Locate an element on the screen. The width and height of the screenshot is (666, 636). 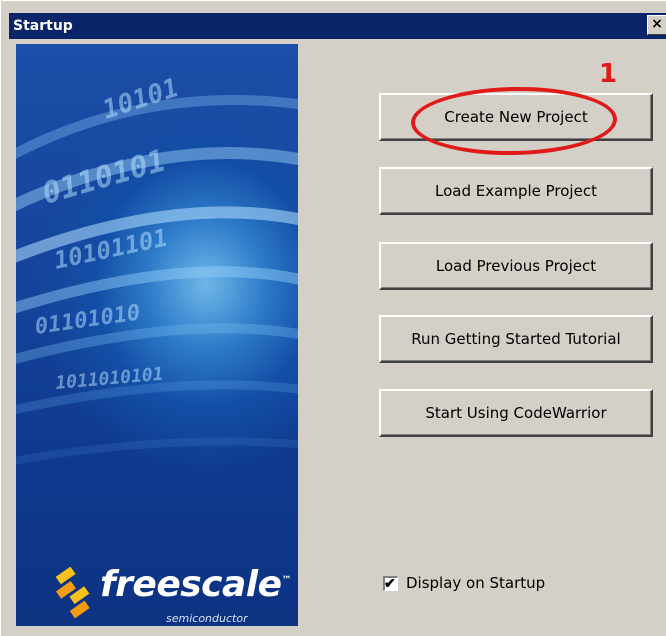
annotation-number: 1 is located at coordinates (608, 74).